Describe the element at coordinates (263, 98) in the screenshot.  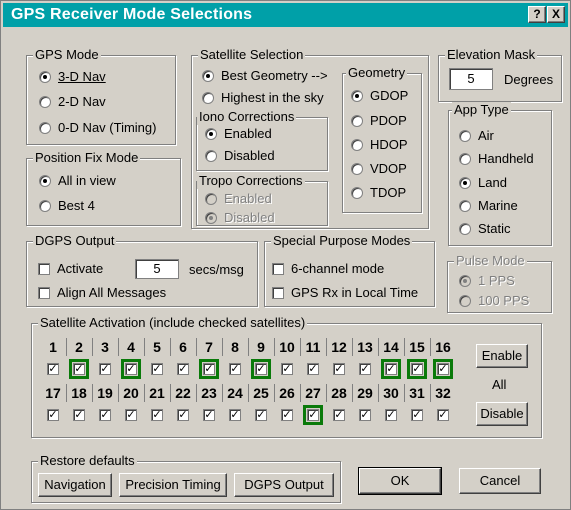
I see `highest-sky-radio: Highest in the sky` at that location.